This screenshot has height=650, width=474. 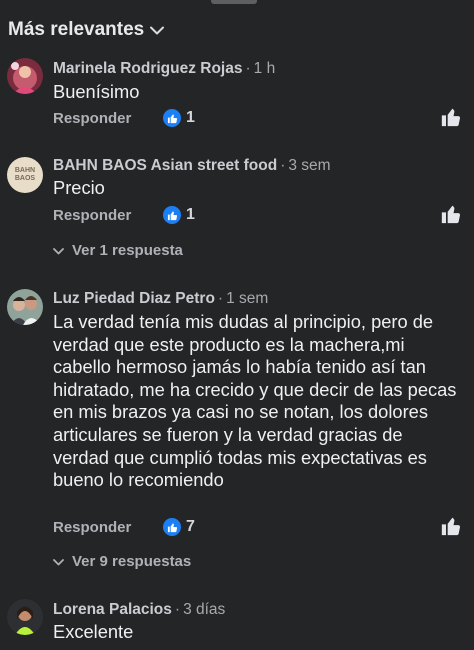 I want to click on comment-author: Marinela Rodriguez Rojas, so click(x=147, y=68).